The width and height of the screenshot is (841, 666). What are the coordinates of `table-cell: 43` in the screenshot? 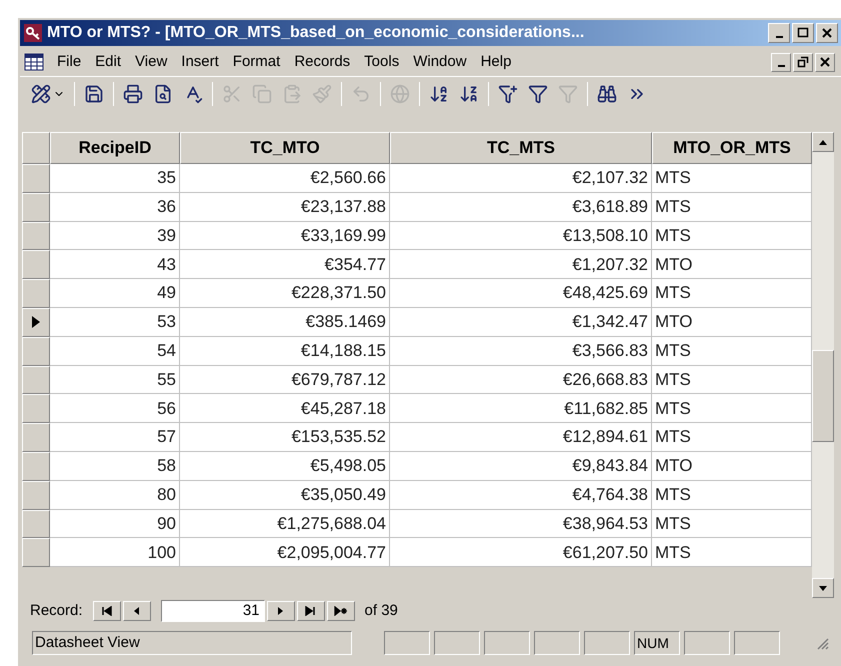 It's located at (115, 265).